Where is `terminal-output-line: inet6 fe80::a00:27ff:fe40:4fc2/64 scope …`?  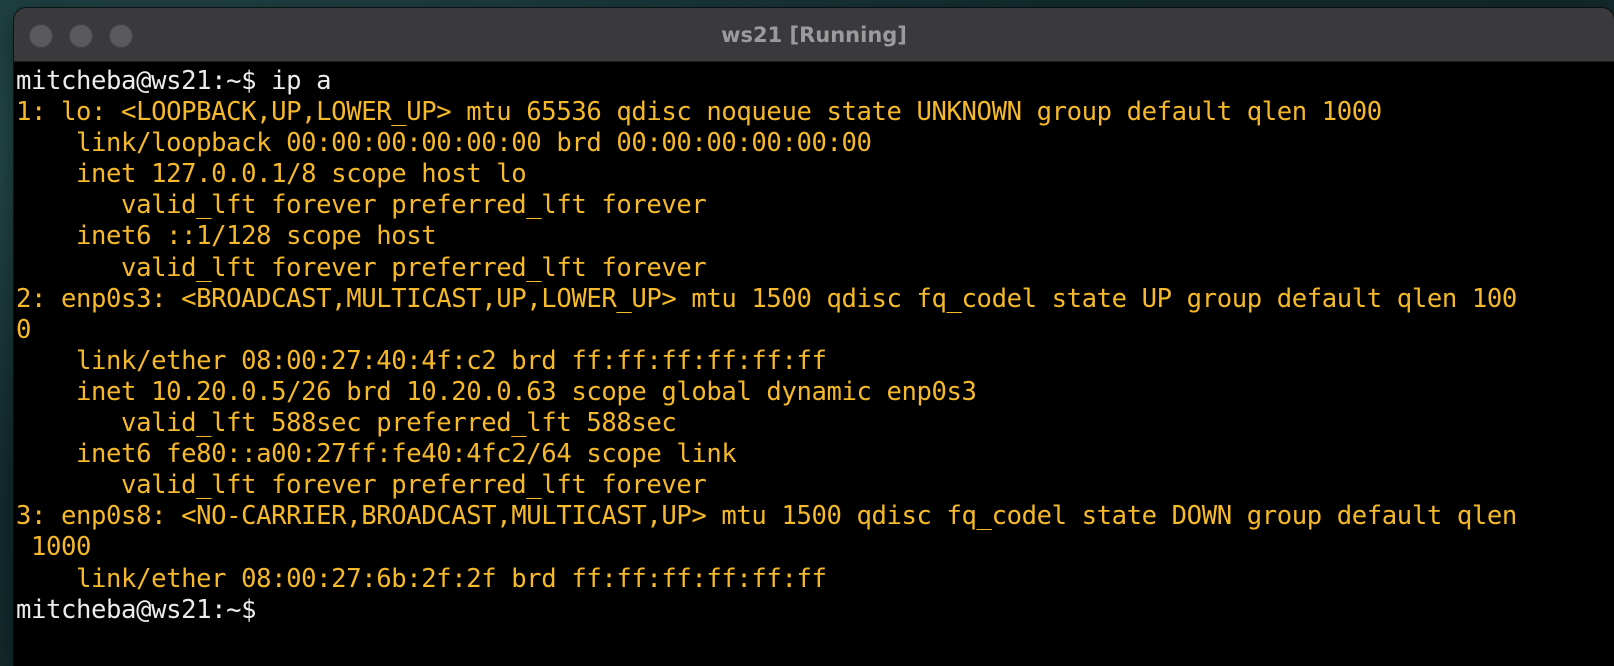 terminal-output-line: inet6 fe80::a00:27ff:fe40:4fc2/64 scope … is located at coordinates (376, 454).